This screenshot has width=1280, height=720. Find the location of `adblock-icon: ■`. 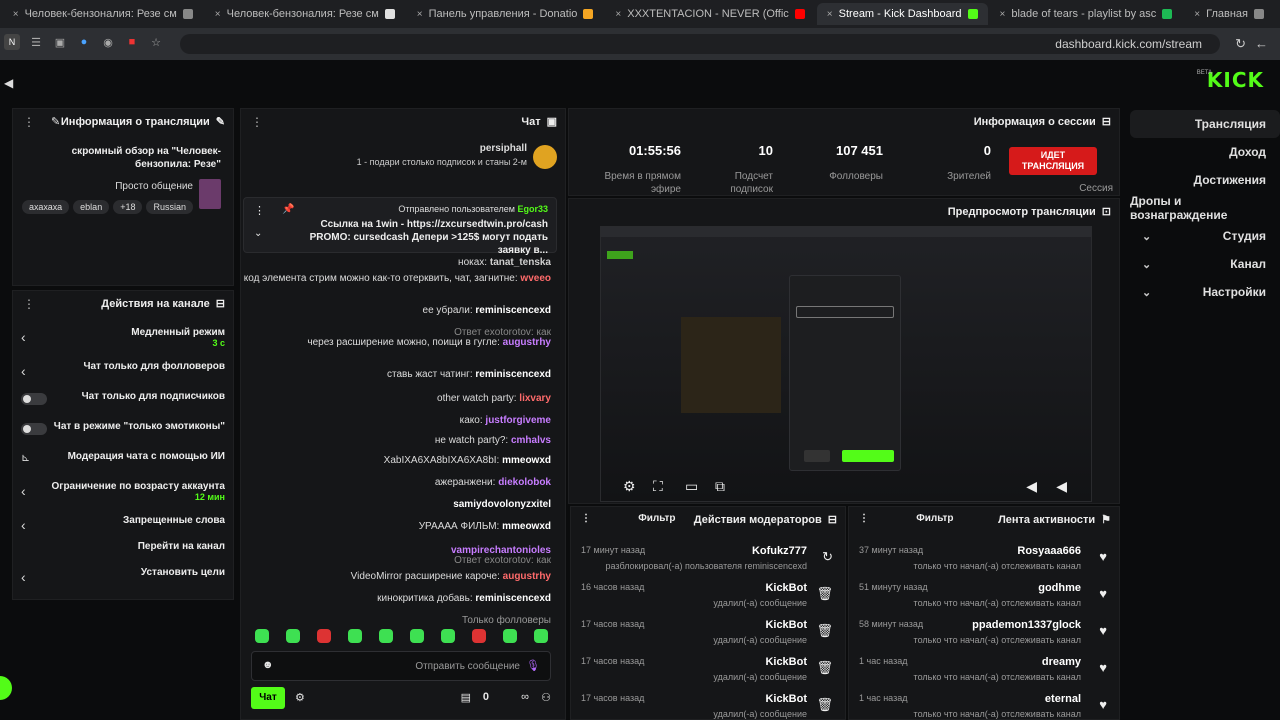

adblock-icon: ■ is located at coordinates (132, 42).